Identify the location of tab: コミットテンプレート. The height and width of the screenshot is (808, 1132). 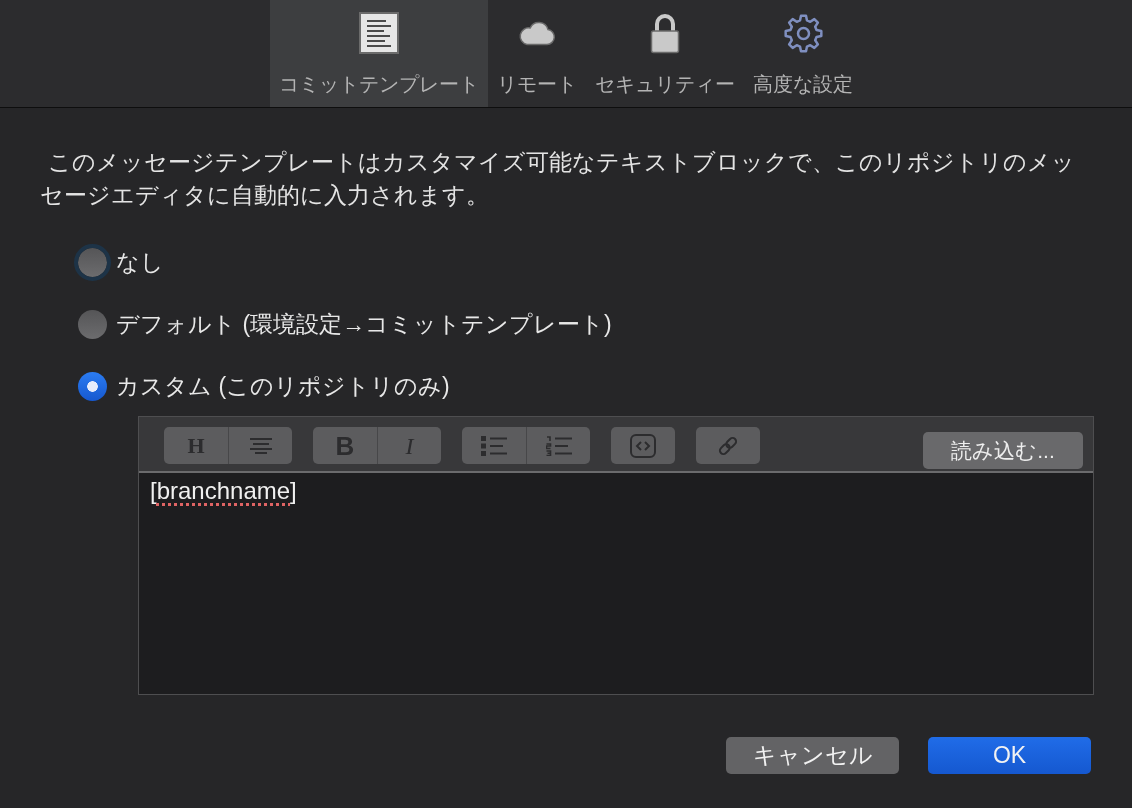
(379, 53).